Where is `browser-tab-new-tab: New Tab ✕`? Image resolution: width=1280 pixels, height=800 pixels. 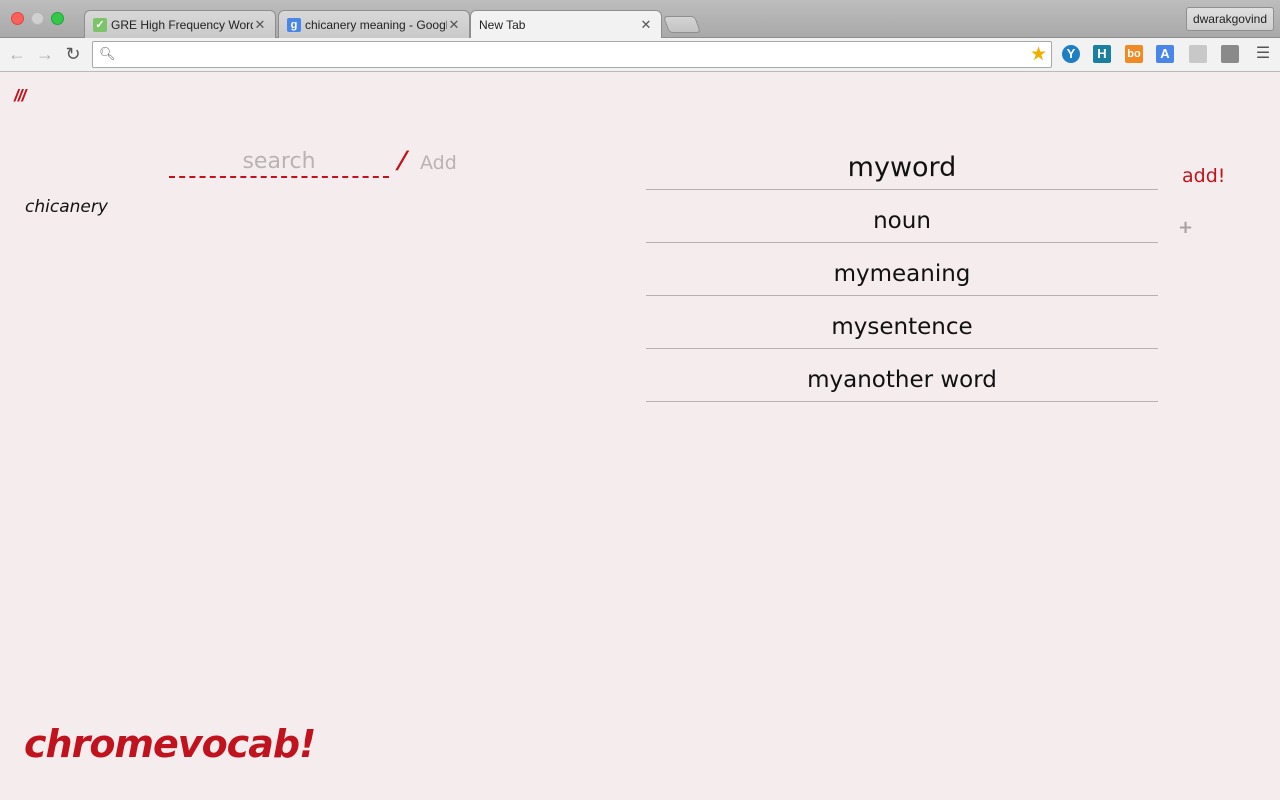
browser-tab-new-tab: New Tab ✕ is located at coordinates (566, 24).